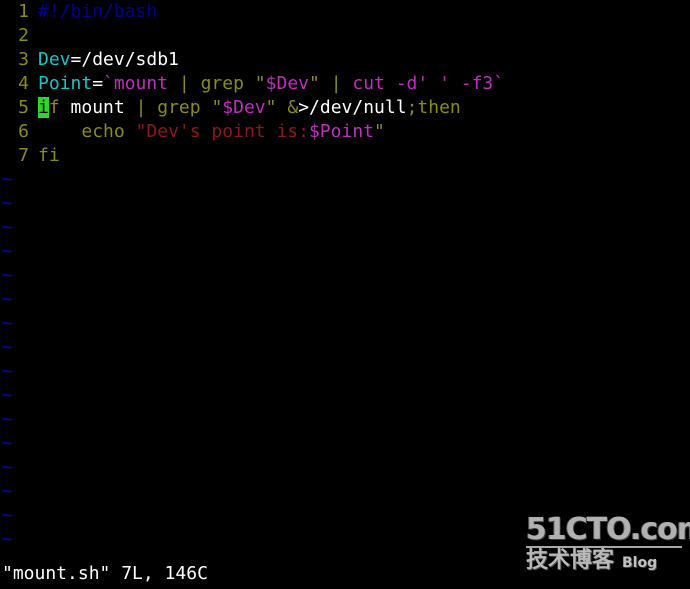 The image size is (690, 589). What do you see at coordinates (428, 83) in the screenshot?
I see `code-token: cut -d' ' -f3`` at bounding box center [428, 83].